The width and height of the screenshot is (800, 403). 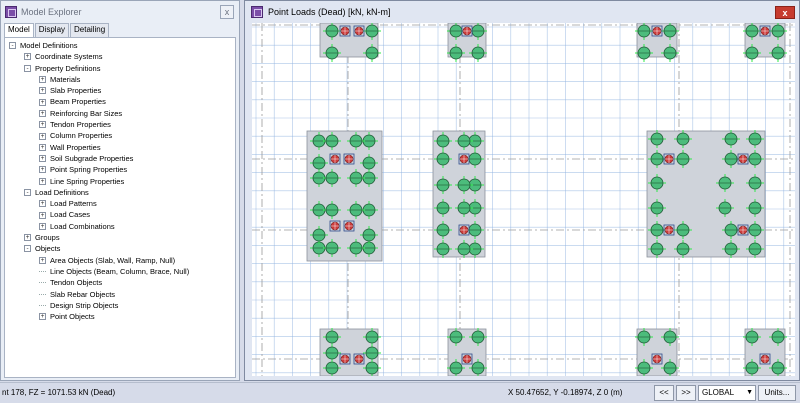 I want to click on tab-model: Model, so click(x=19, y=30).